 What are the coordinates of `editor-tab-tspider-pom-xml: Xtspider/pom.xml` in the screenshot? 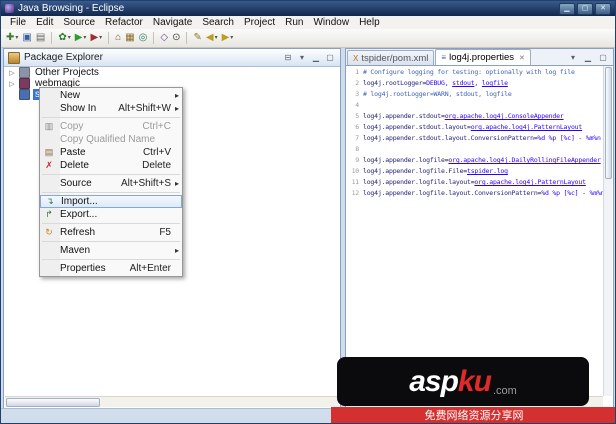 It's located at (391, 57).